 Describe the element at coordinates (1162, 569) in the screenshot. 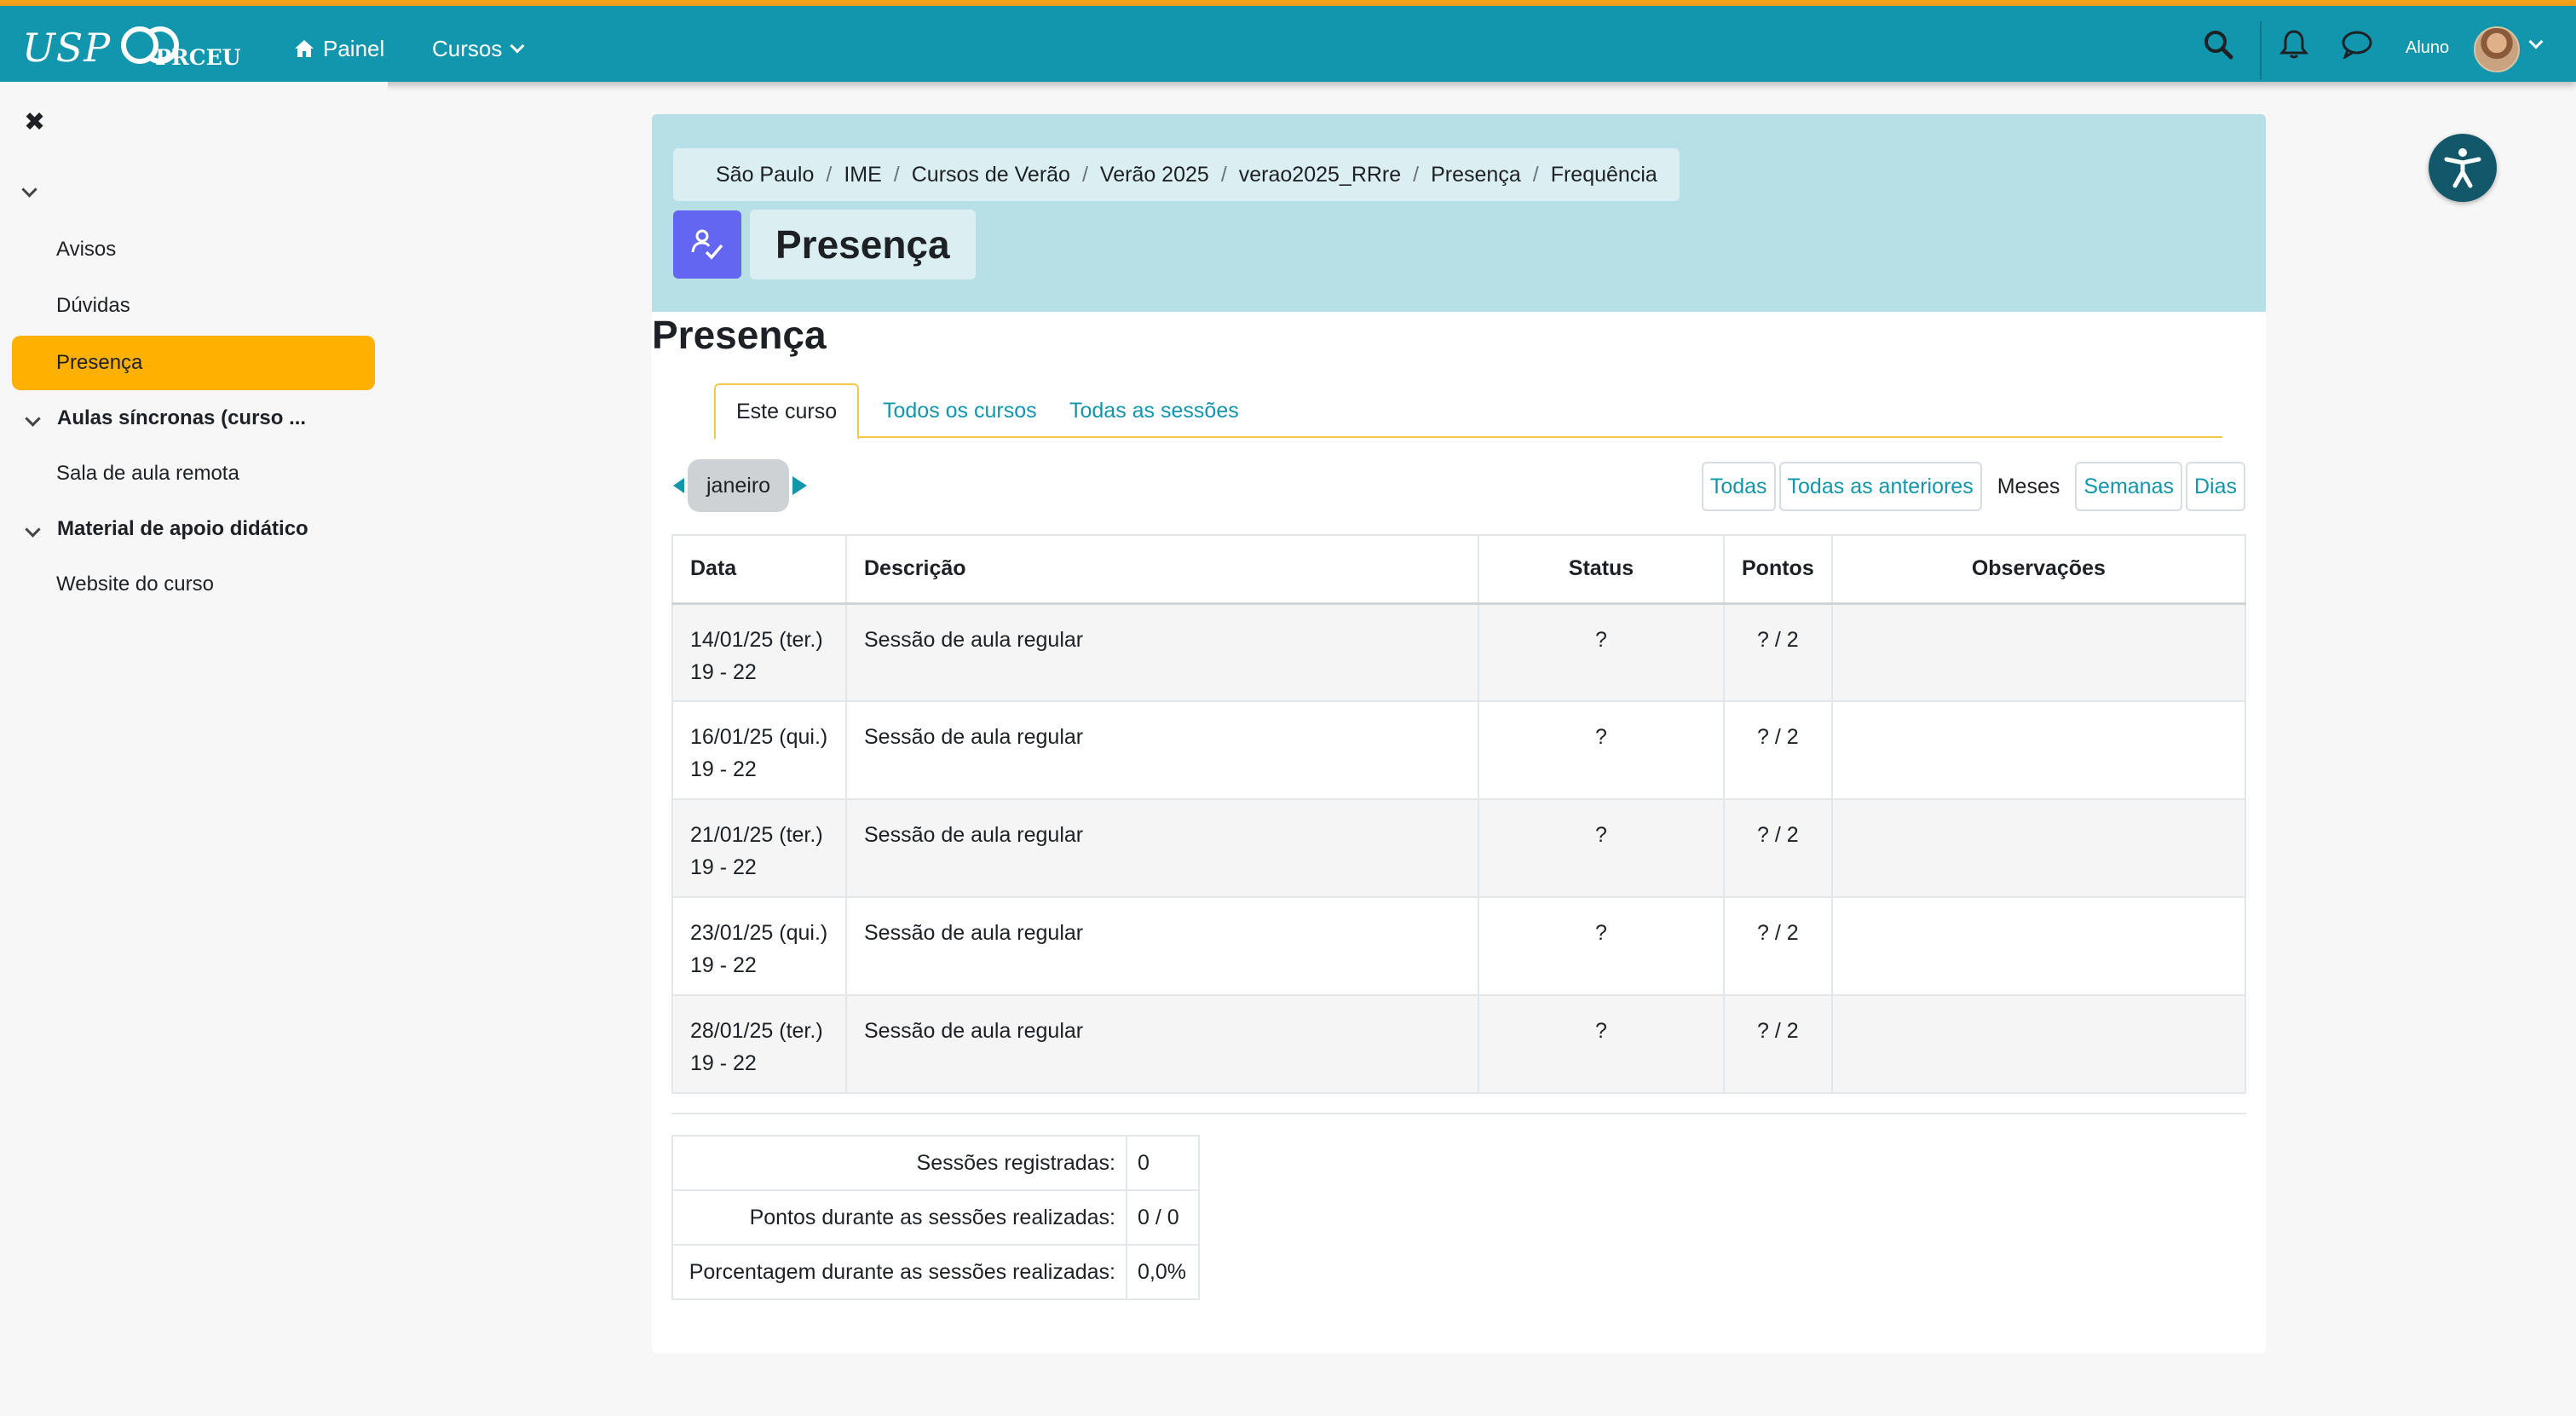

I see `column-header-descricao: Descrição` at that location.